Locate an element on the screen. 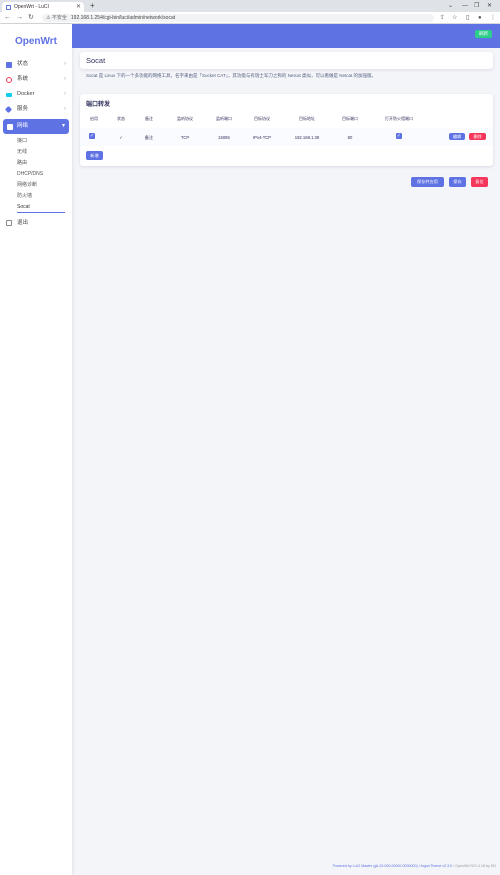 This screenshot has height=875, width=500. column-header: 目标地址 is located at coordinates (307, 118).